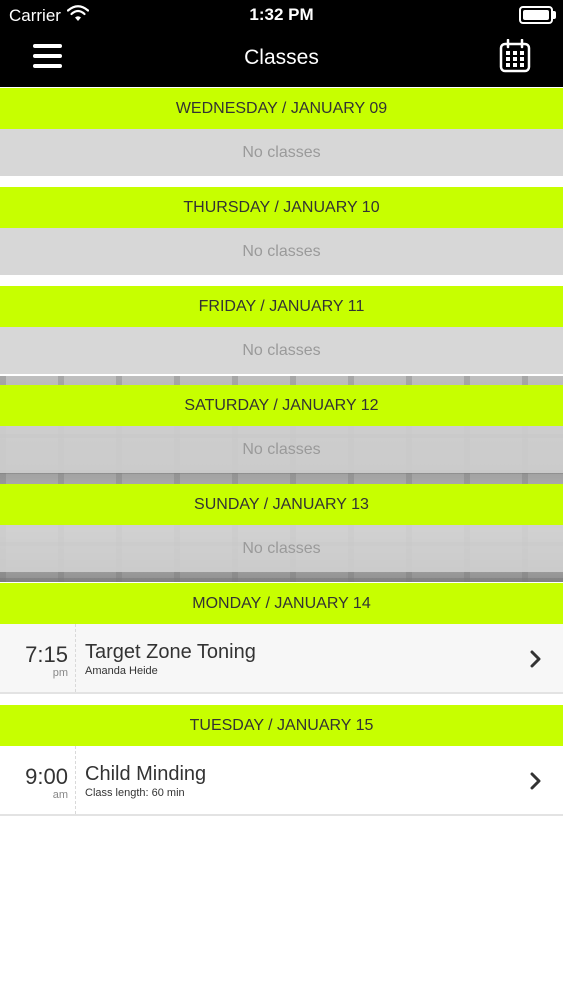  I want to click on class-row-target-zone-toning: 7:15 pm Target Zone Toning Amanda Heide, so click(281, 659).